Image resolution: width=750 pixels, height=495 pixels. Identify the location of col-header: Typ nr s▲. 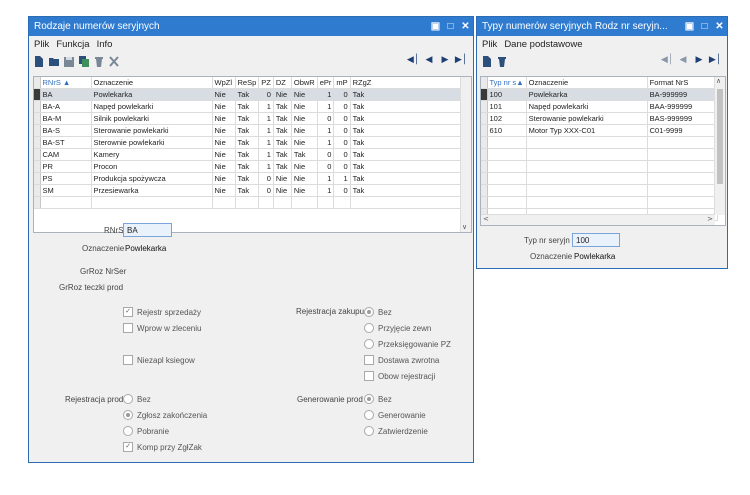
(507, 83).